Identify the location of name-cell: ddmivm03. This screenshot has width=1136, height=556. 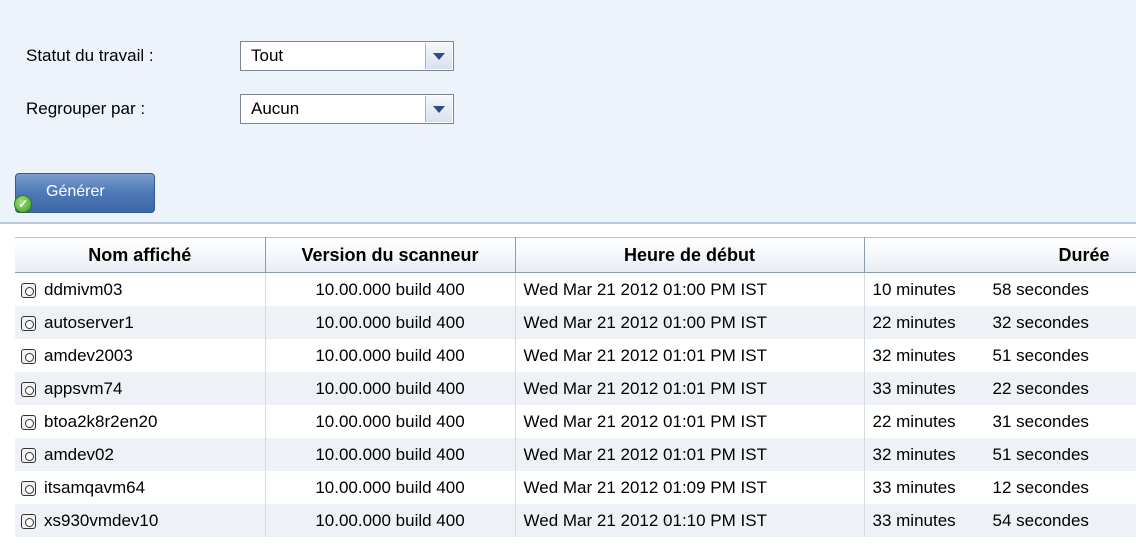
(140, 289).